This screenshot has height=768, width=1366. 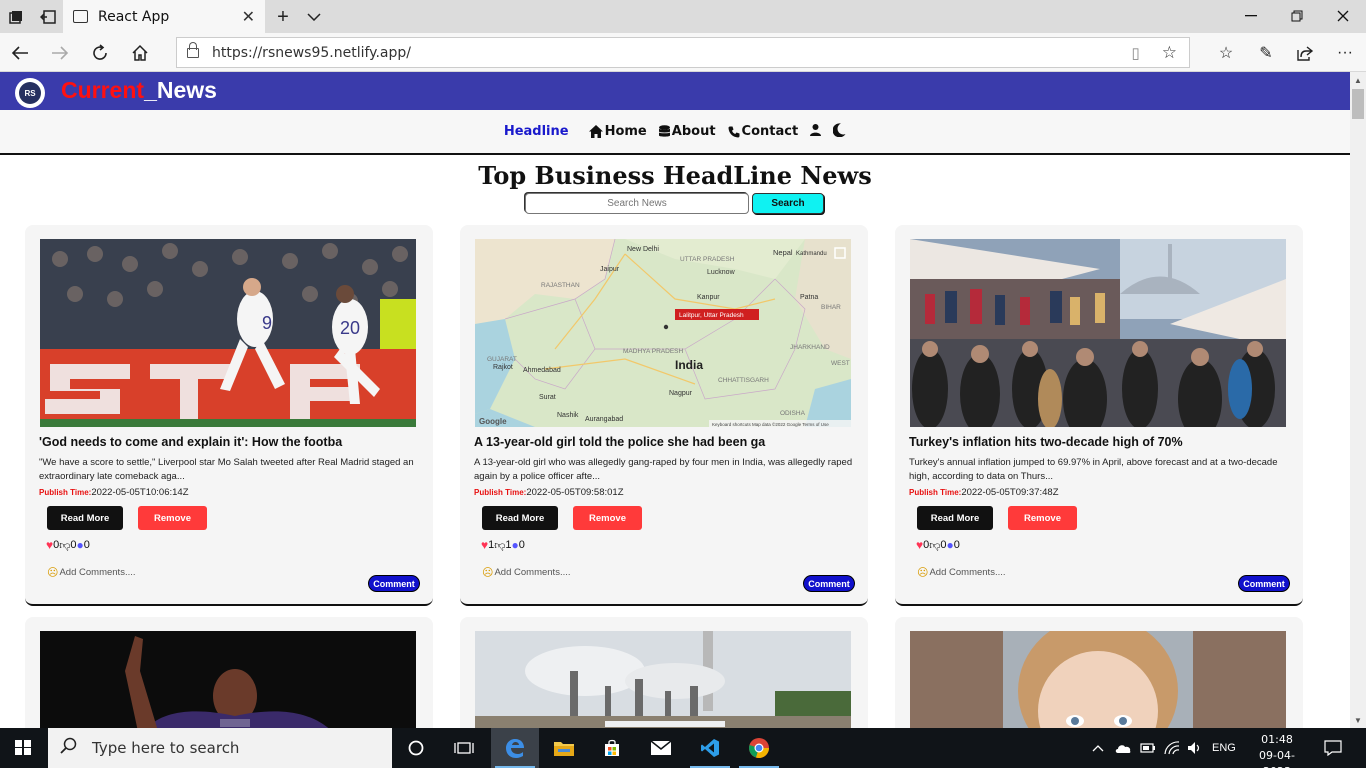 What do you see at coordinates (1305, 53) in the screenshot?
I see `share-icon` at bounding box center [1305, 53].